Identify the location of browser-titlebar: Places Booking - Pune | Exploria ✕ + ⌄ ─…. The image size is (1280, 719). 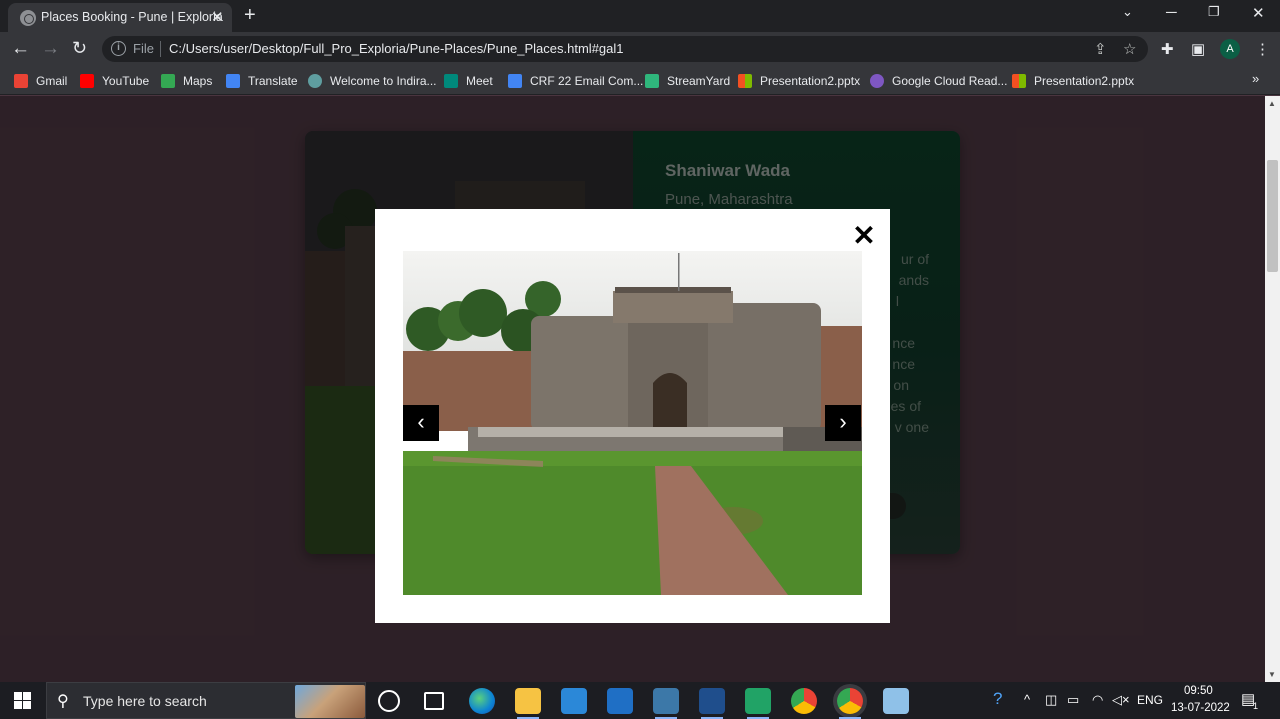
(640, 16).